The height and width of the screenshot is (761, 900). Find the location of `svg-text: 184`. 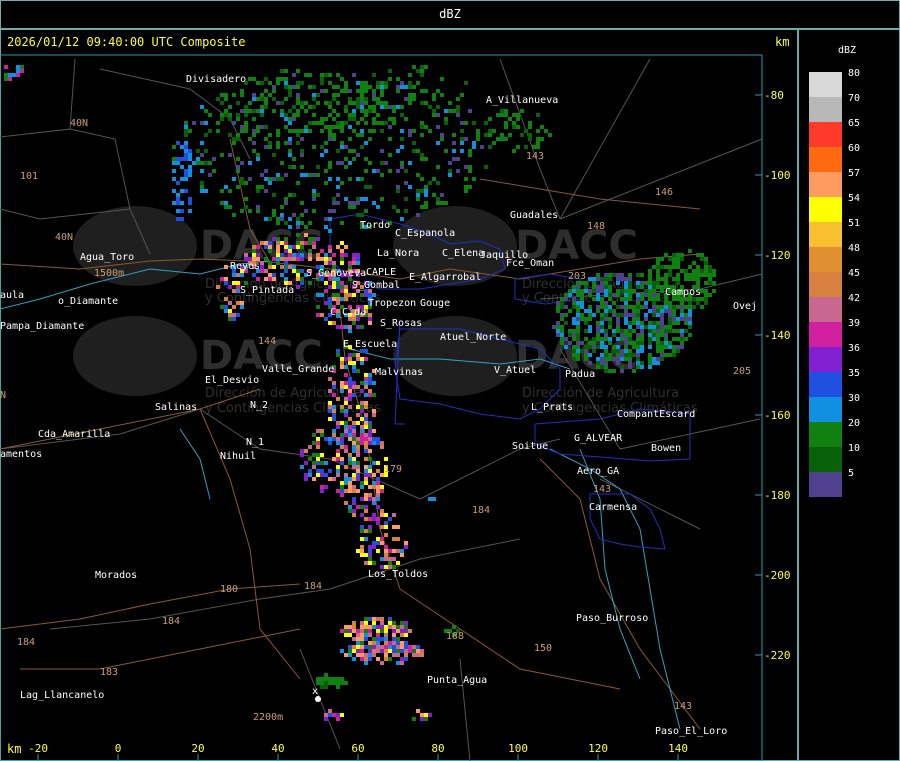

svg-text: 184 is located at coordinates (26, 642).